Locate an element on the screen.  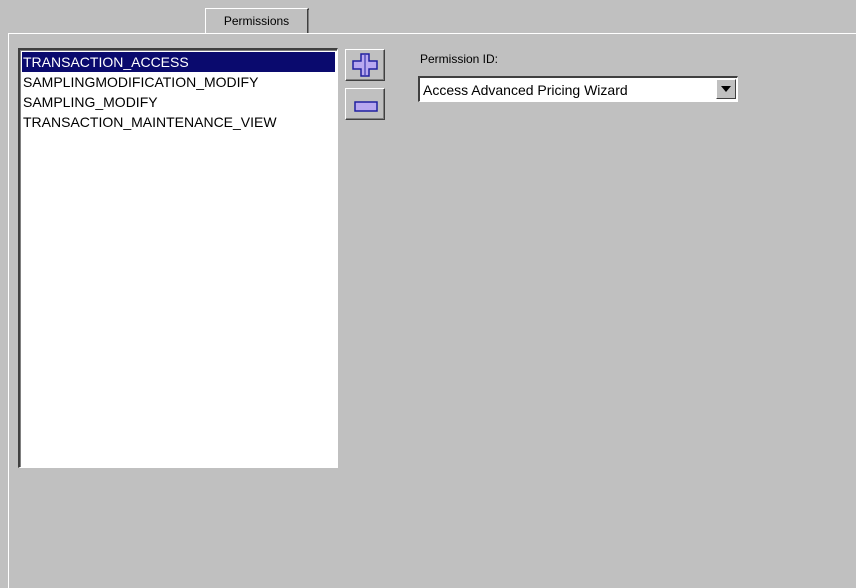
permission-id-value: Access Advanced Pricing Wizard is located at coordinates (525, 90).